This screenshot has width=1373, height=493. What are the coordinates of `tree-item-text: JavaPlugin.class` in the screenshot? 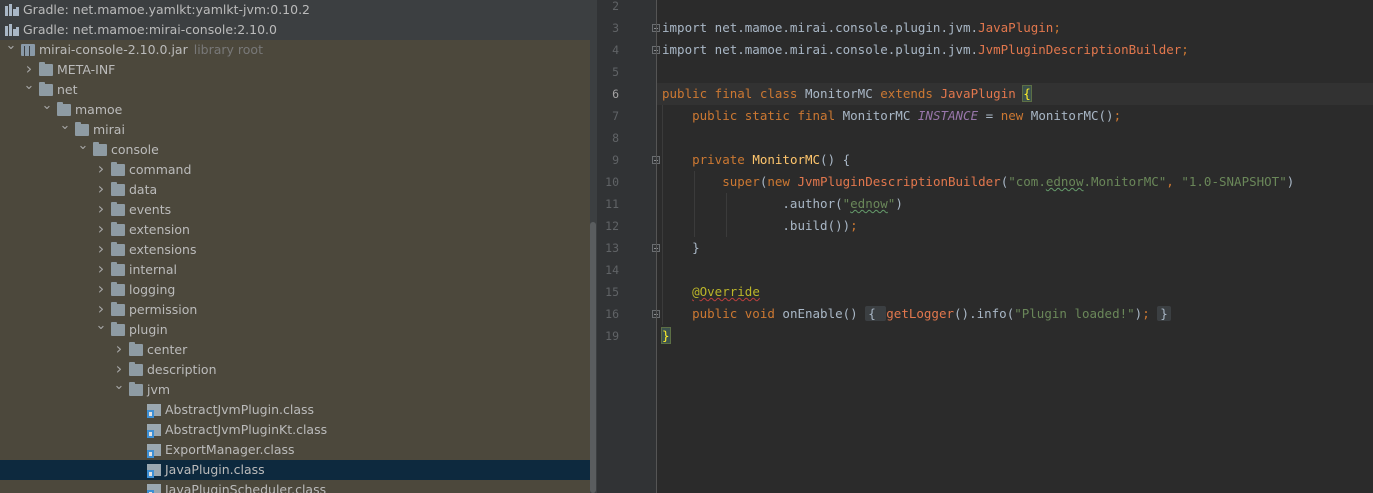 It's located at (215, 469).